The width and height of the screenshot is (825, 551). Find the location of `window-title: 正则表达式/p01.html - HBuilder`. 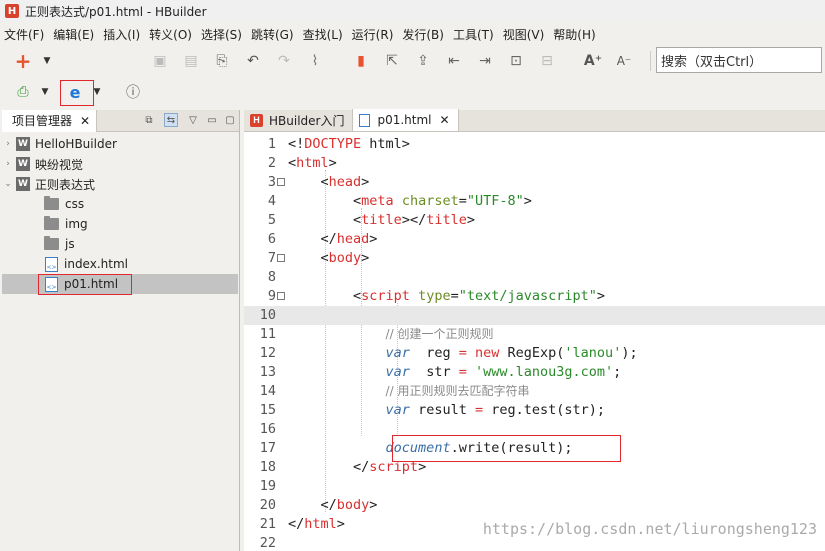

window-title: 正则表达式/p01.html - HBuilder is located at coordinates (116, 11).